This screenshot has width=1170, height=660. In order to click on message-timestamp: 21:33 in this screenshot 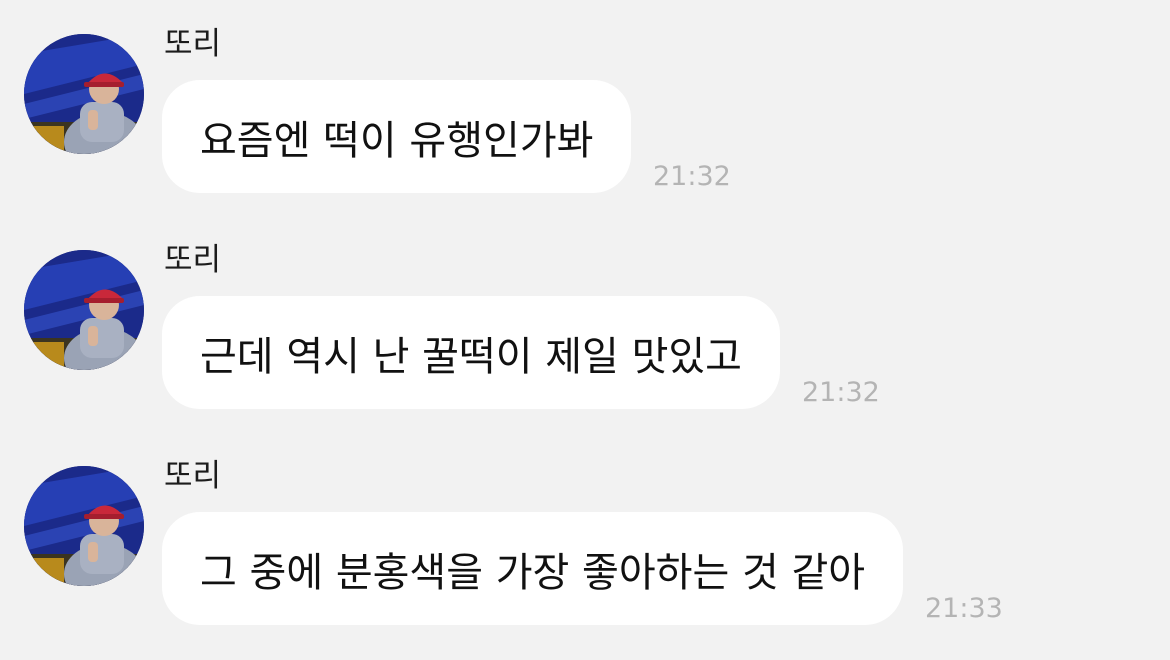, I will do `click(964, 608)`.